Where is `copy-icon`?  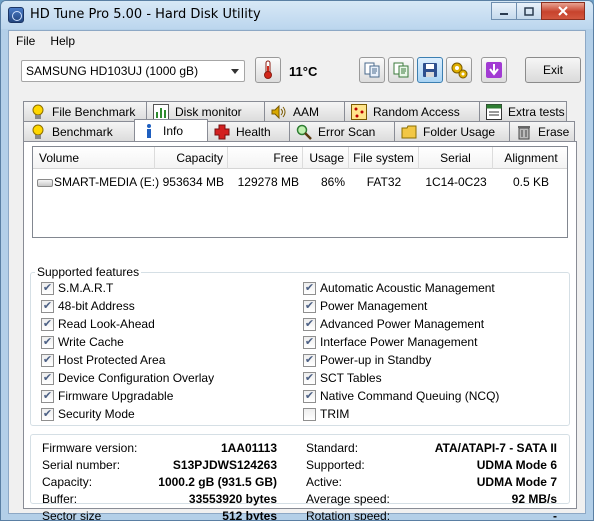
copy-icon is located at coordinates (372, 70).